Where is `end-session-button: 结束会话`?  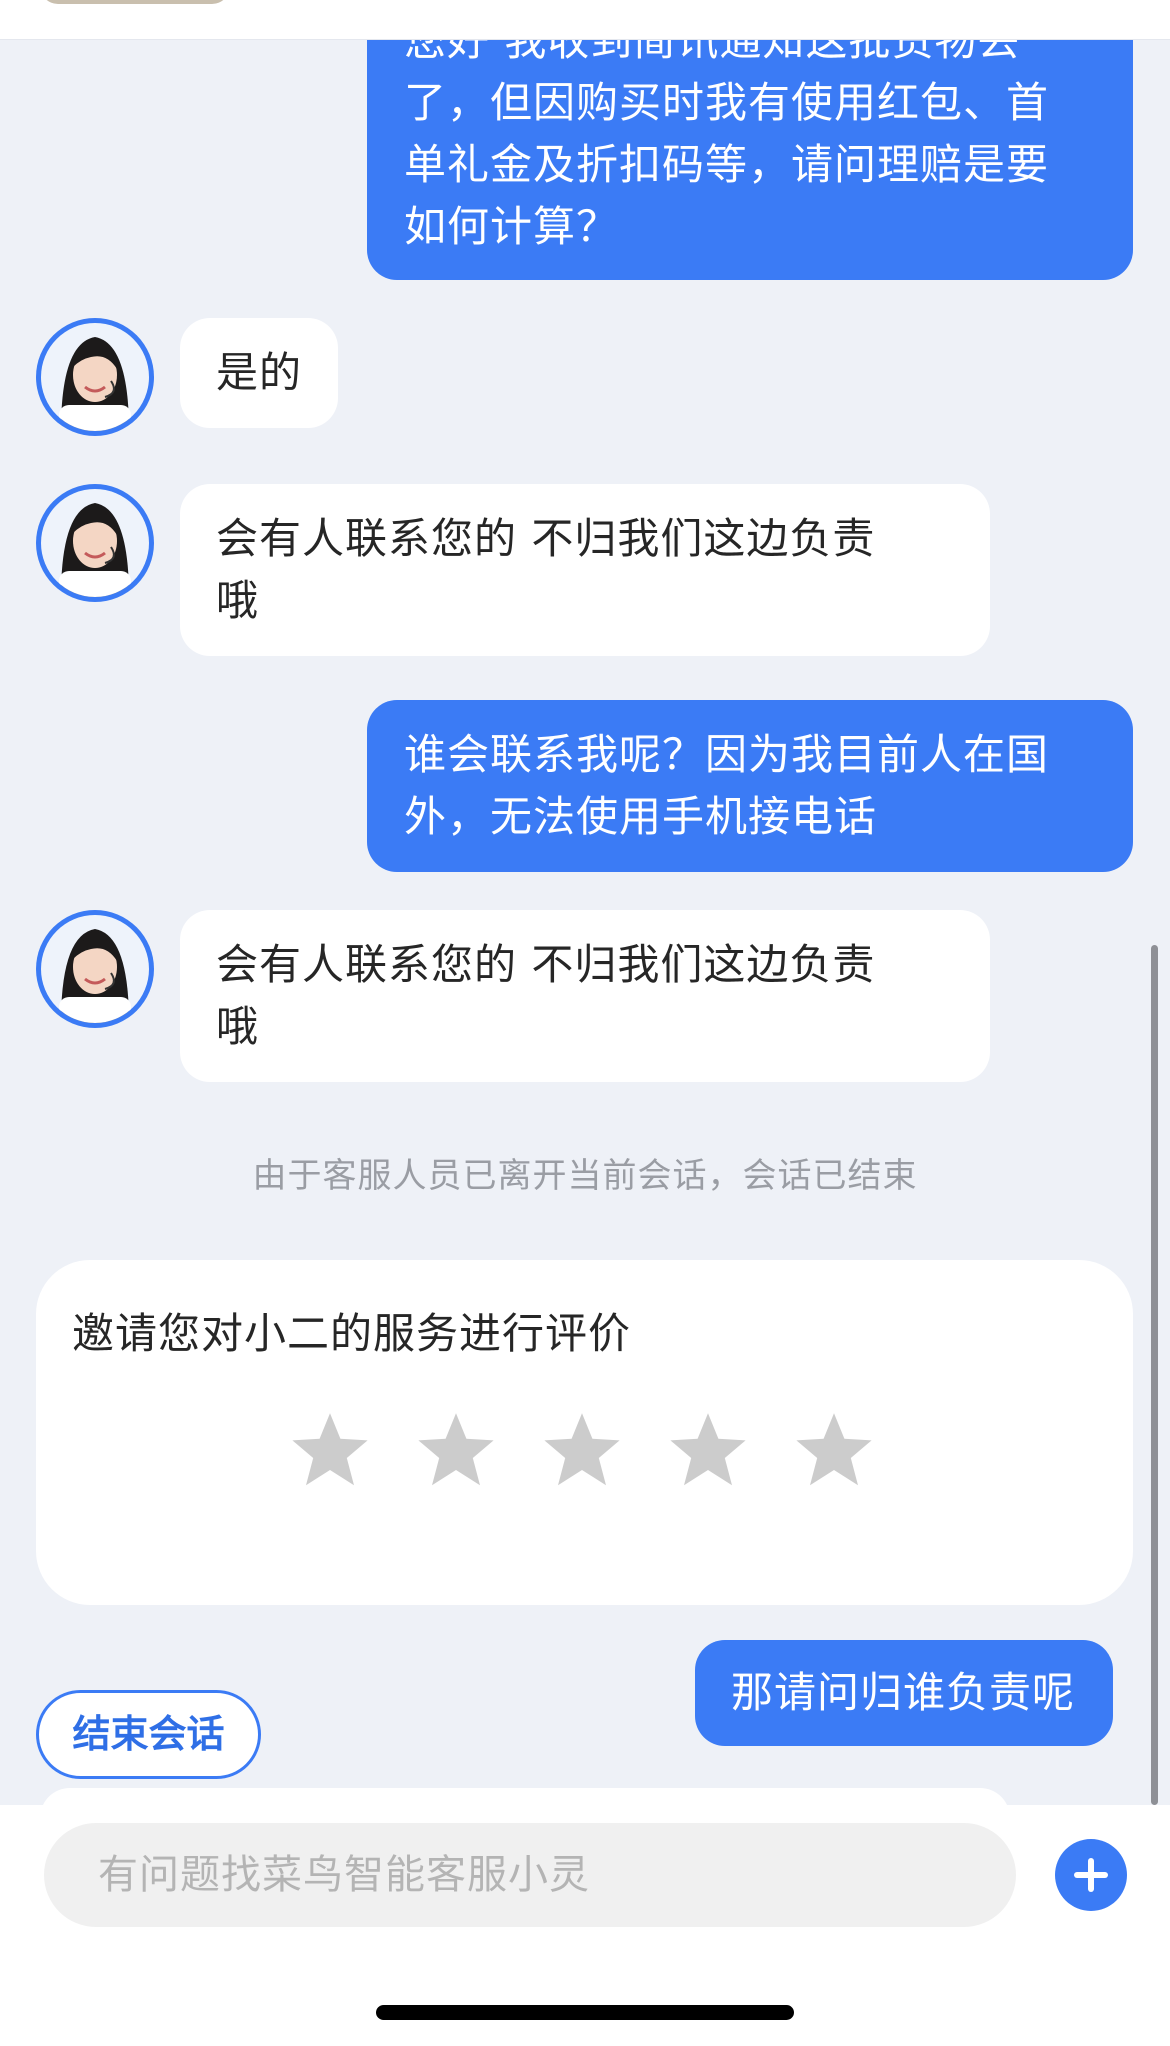 end-session-button: 结束会话 is located at coordinates (148, 1734).